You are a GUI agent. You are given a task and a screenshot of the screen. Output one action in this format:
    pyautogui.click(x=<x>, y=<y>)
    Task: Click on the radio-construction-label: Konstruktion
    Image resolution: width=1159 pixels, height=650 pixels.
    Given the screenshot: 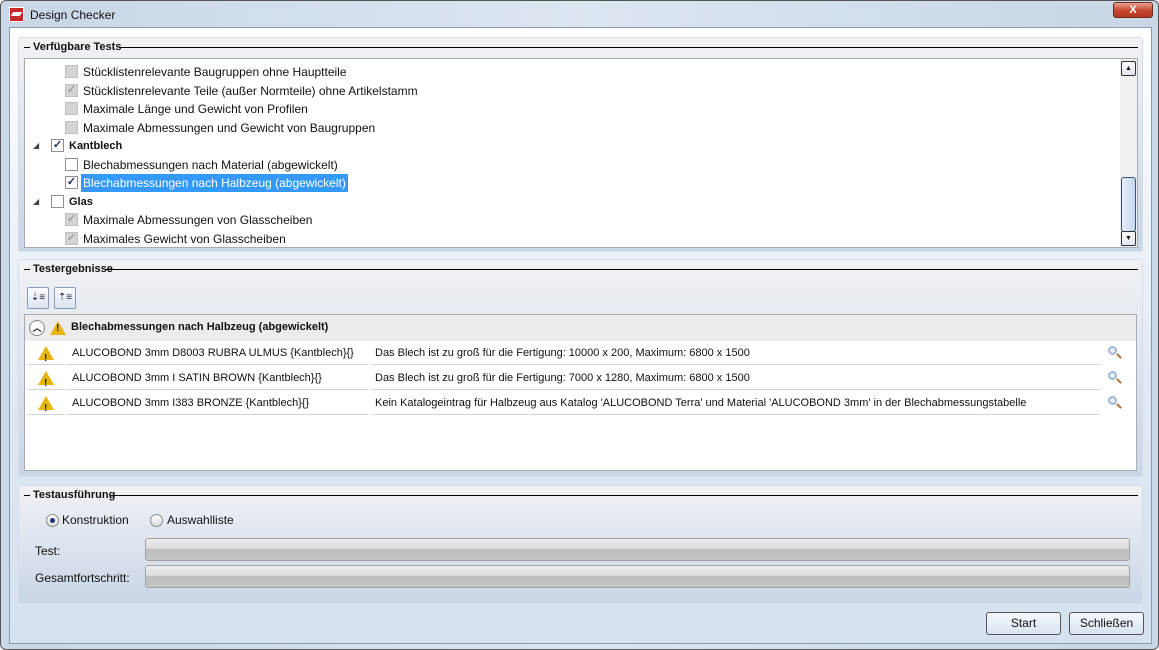 What is the action you would take?
    pyautogui.click(x=95, y=520)
    